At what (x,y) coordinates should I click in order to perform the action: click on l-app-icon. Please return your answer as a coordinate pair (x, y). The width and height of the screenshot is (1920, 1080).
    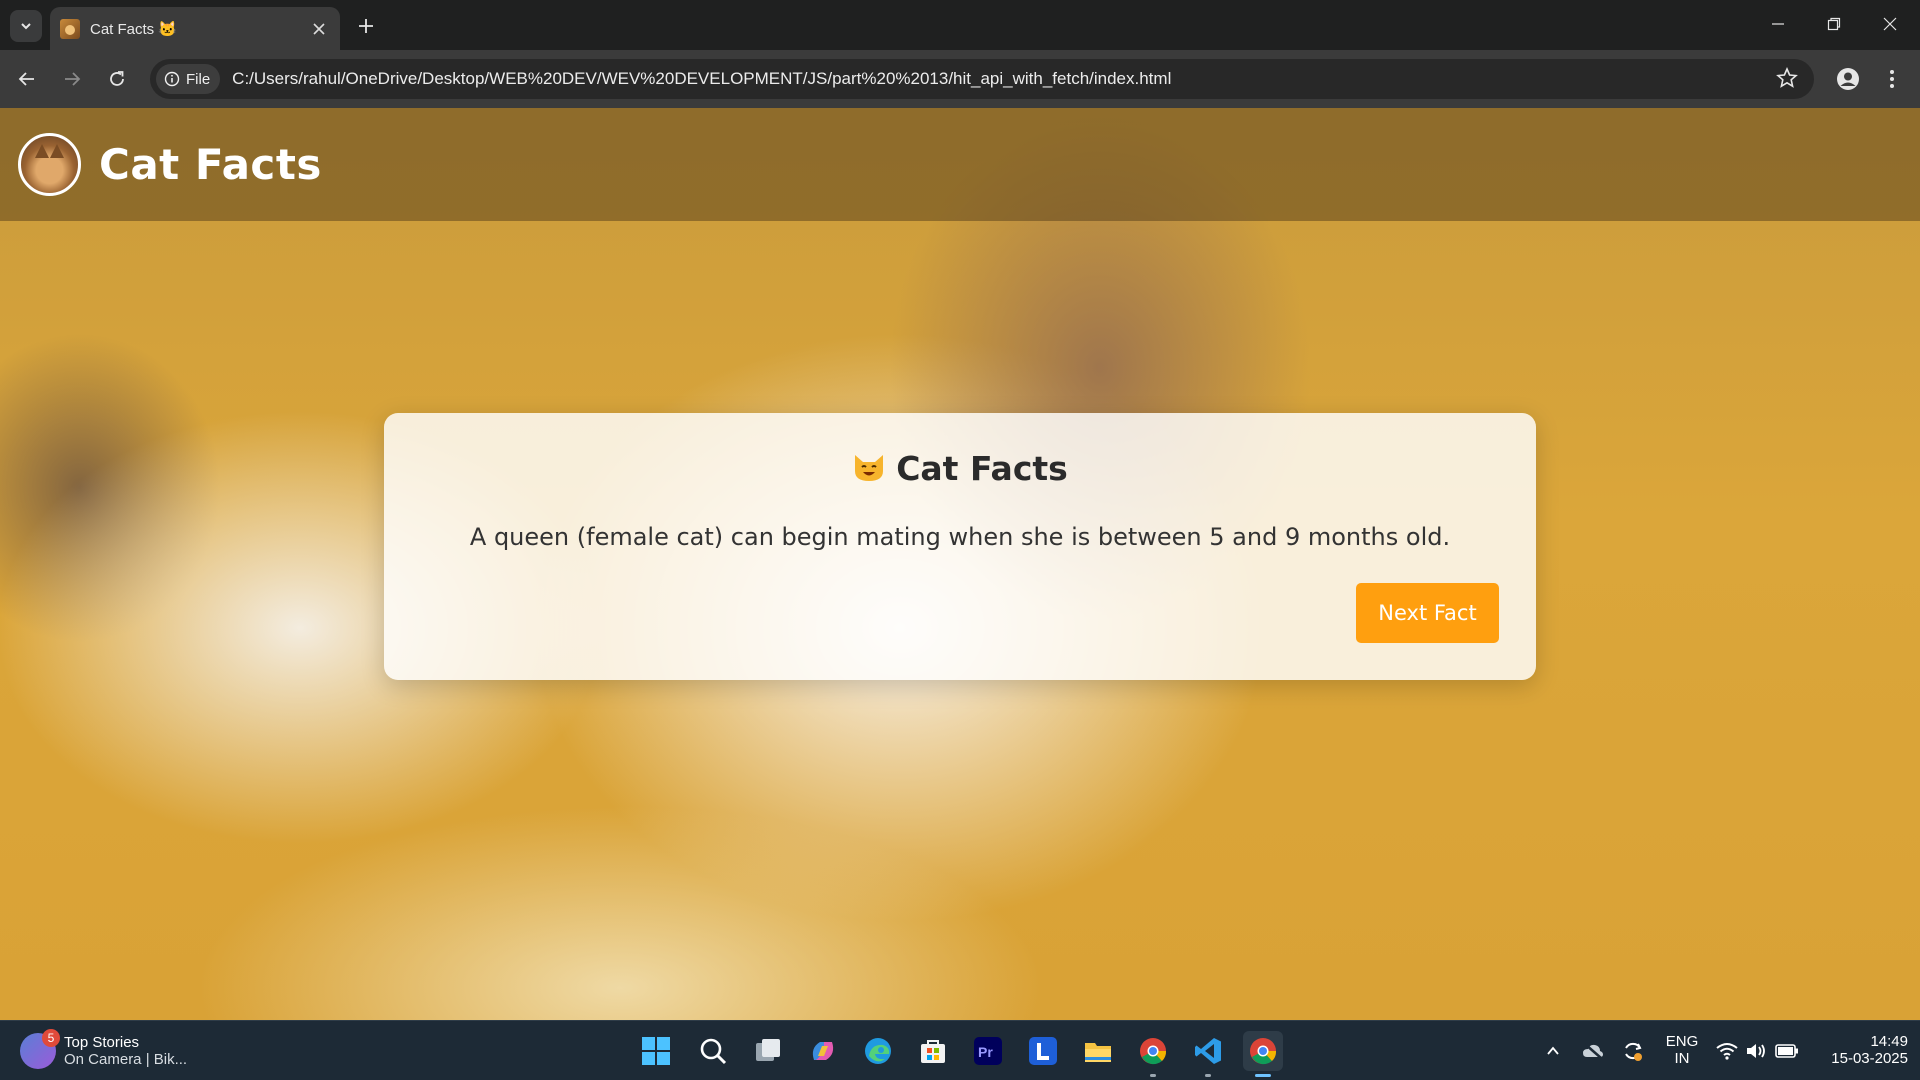
    Looking at the image, I should click on (1043, 1051).